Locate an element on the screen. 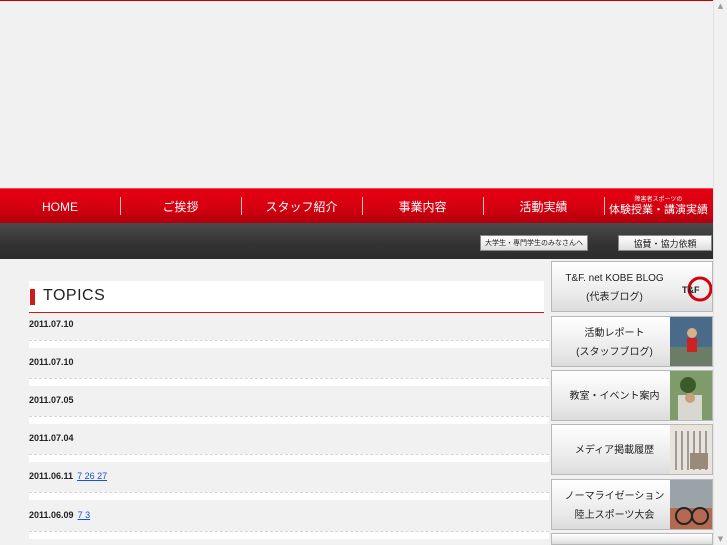 The width and height of the screenshot is (727, 545). nav-activities-label: 活動実績 is located at coordinates (543, 207).